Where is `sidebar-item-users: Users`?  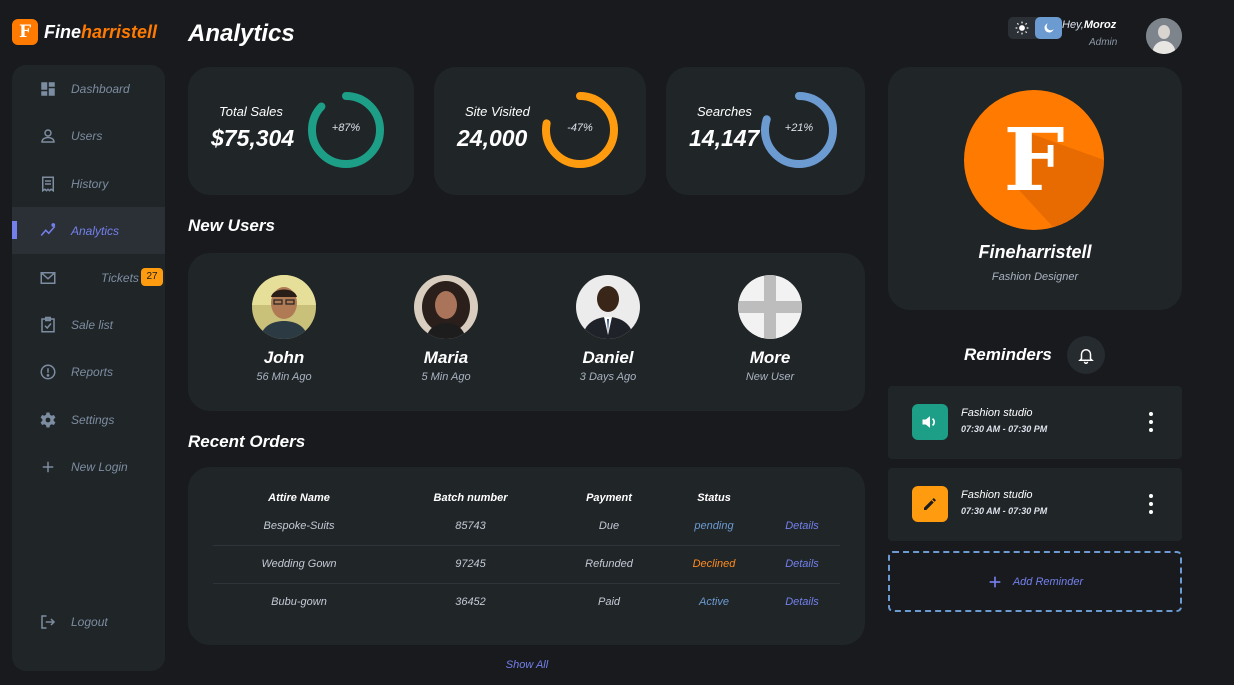 sidebar-item-users: Users is located at coordinates (88, 135).